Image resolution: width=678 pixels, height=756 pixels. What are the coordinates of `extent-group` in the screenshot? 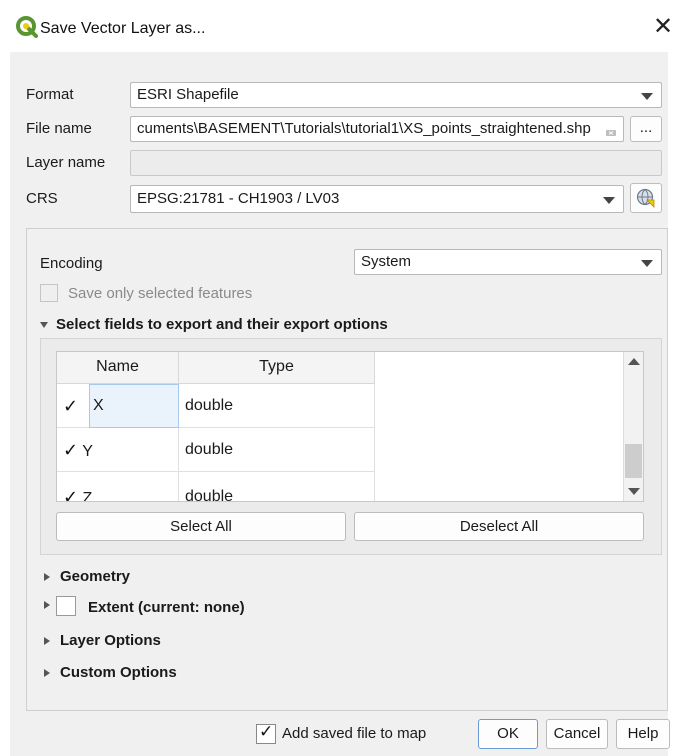 It's located at (50, 607).